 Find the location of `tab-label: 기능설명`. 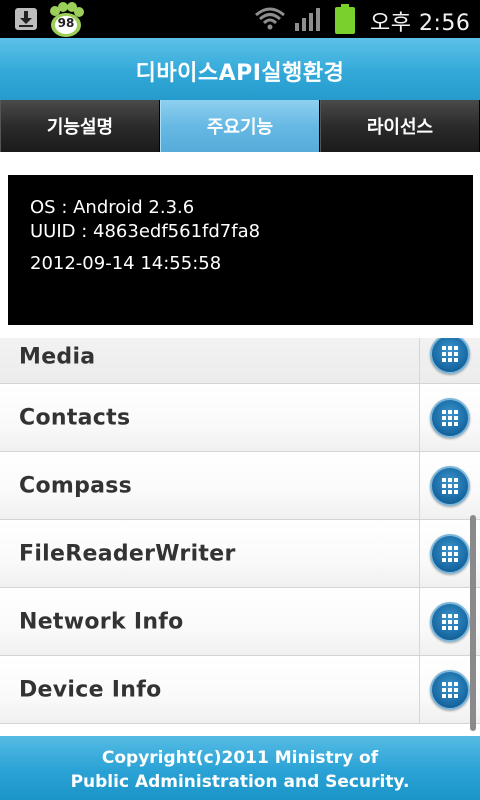

tab-label: 기능설명 is located at coordinates (80, 127).